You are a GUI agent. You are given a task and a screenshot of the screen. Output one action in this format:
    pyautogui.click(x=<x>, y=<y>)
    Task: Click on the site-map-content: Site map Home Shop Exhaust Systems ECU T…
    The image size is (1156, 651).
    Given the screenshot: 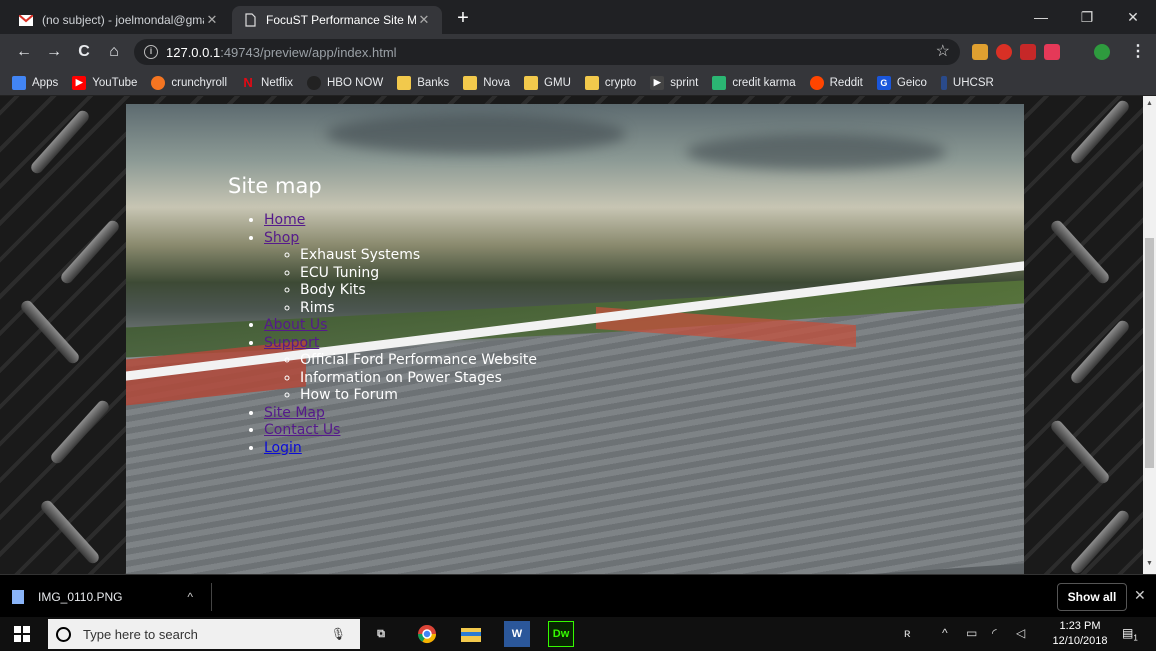 What is the action you would take?
    pyautogui.click(x=382, y=315)
    